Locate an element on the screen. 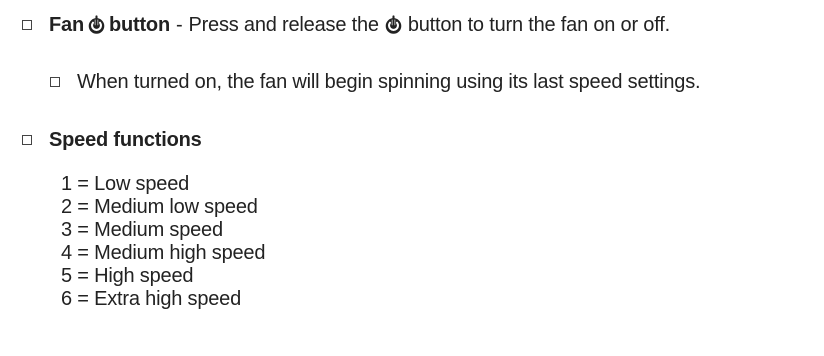 This screenshot has width=824, height=356. speed-item-3: 3 = Medium speed is located at coordinates (142, 230).